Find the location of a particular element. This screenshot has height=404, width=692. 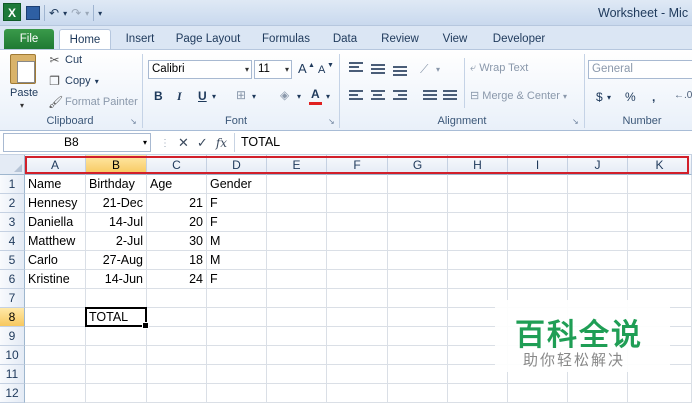

align-bottom-icon is located at coordinates (400, 72).